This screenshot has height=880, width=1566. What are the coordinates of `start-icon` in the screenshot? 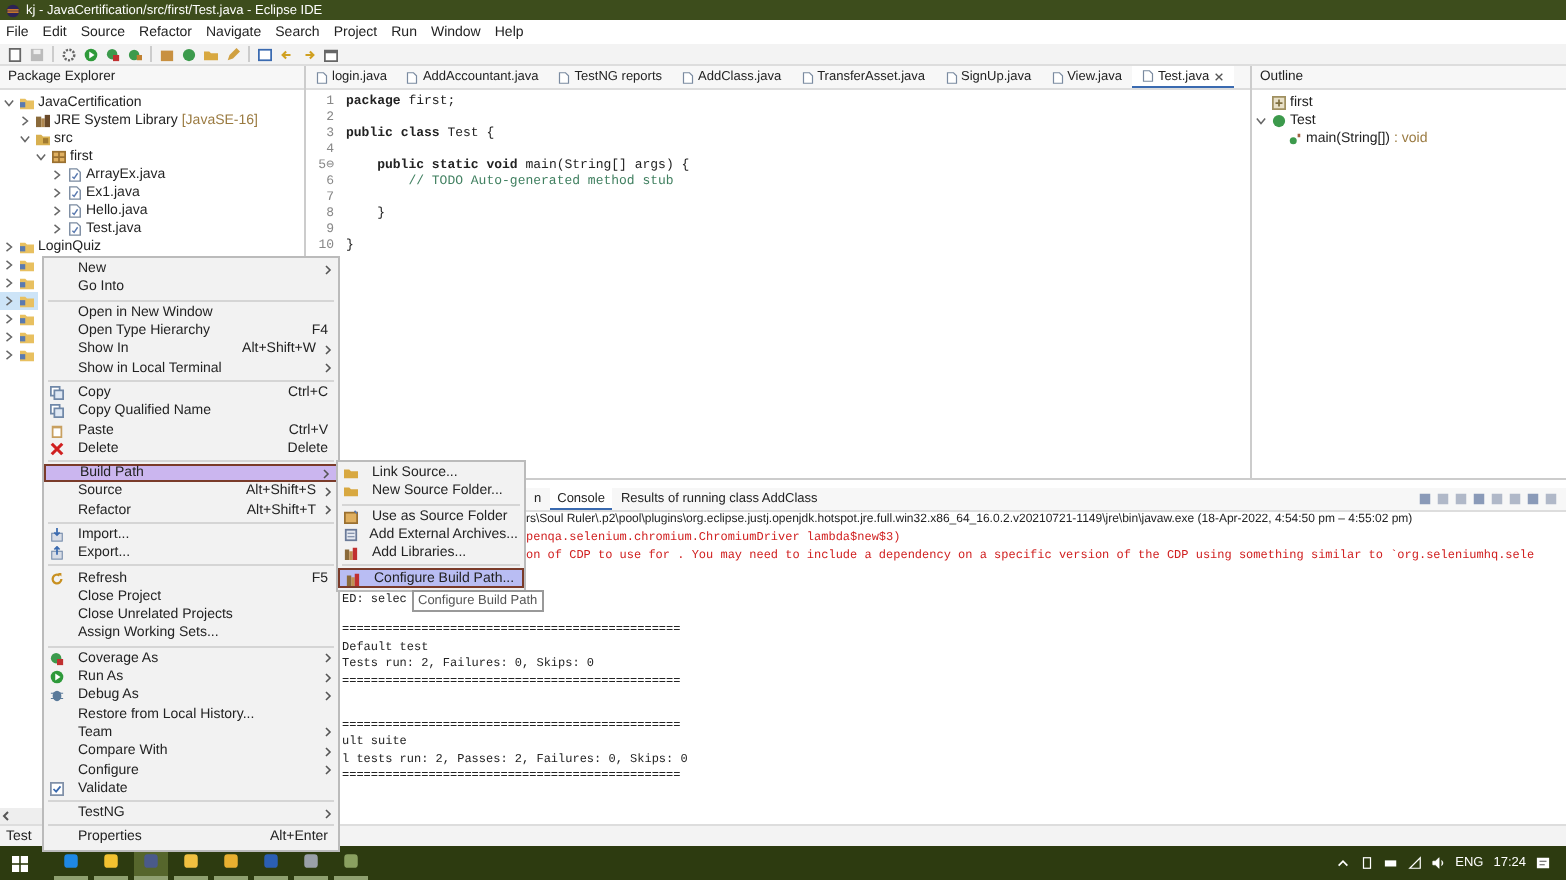 It's located at (20, 863).